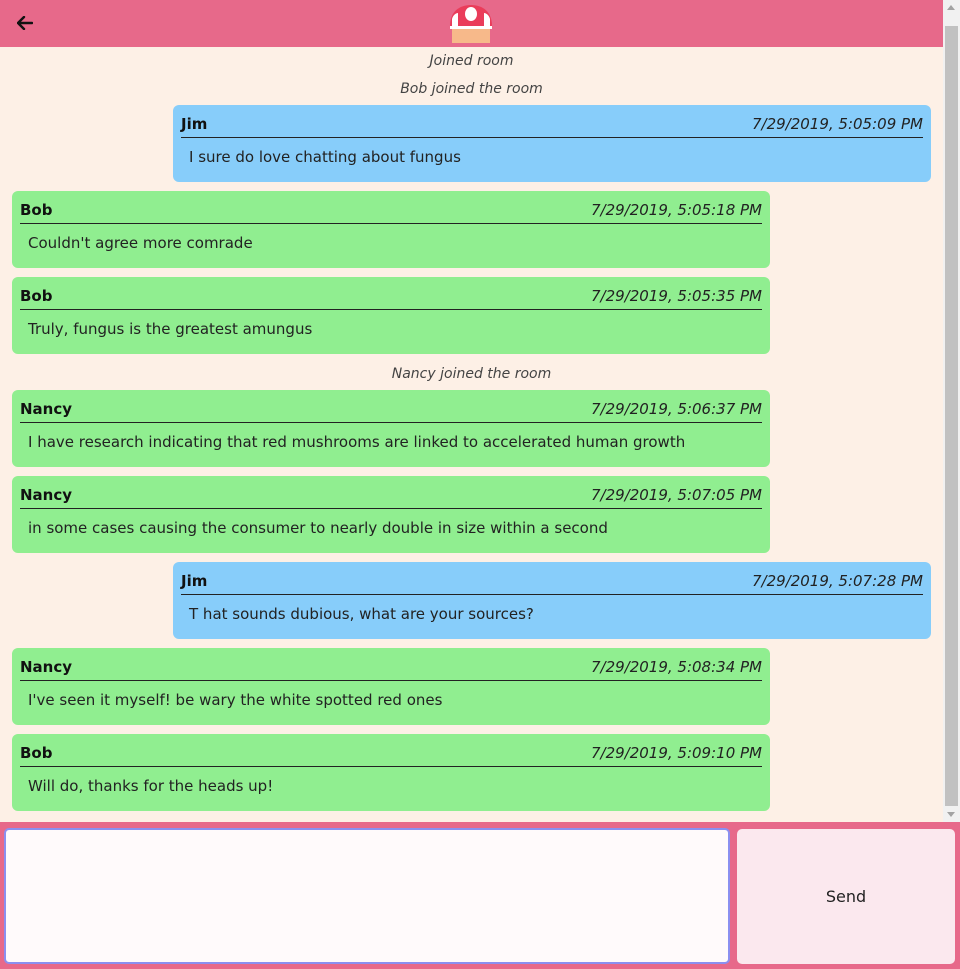 The height and width of the screenshot is (969, 960). Describe the element at coordinates (391, 411) in the screenshot. I see `message-header: Nancy 7/29/2019, 5:06:37 PM` at that location.